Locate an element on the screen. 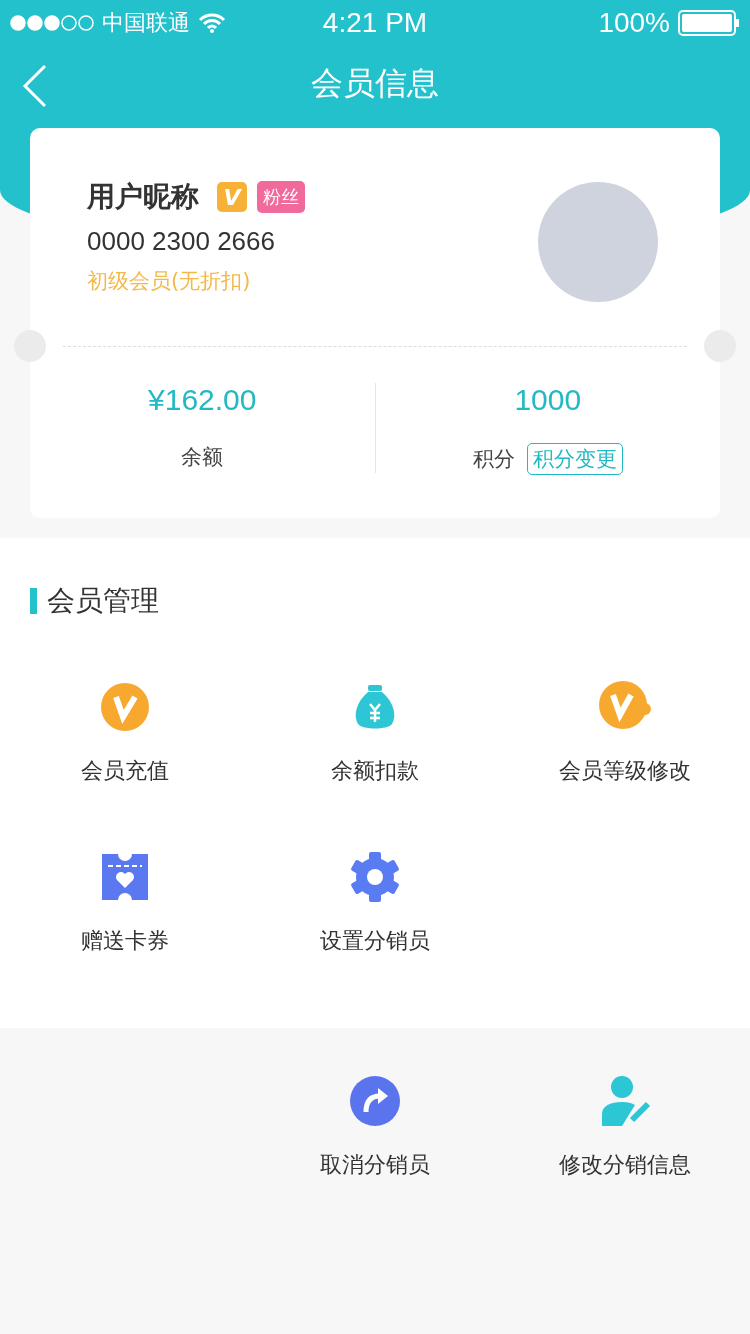 The image size is (750, 1334). section-marker is located at coordinates (33, 601).